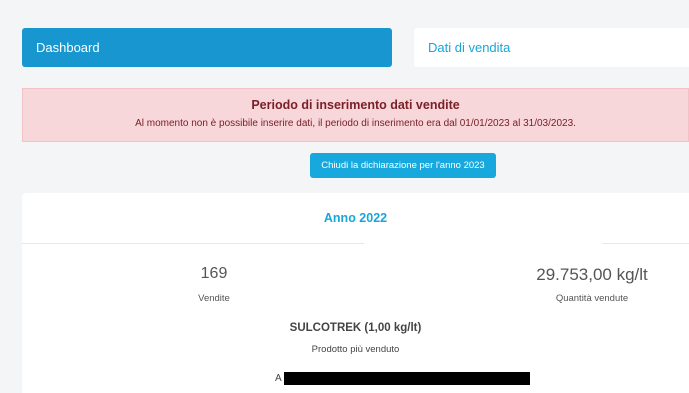  I want to click on partial-text: A, so click(278, 378).